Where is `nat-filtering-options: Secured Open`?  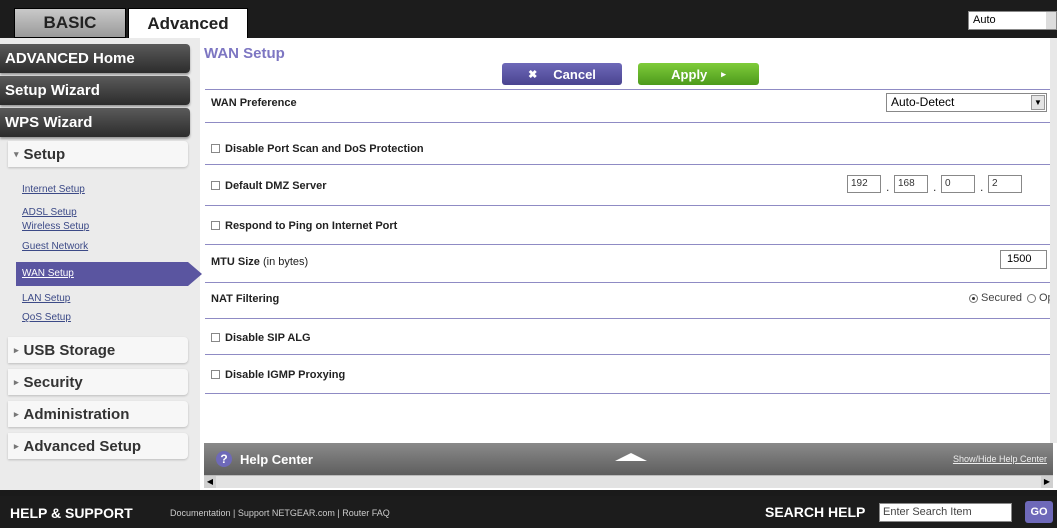 nat-filtering-options: Secured Open is located at coordinates (1013, 298).